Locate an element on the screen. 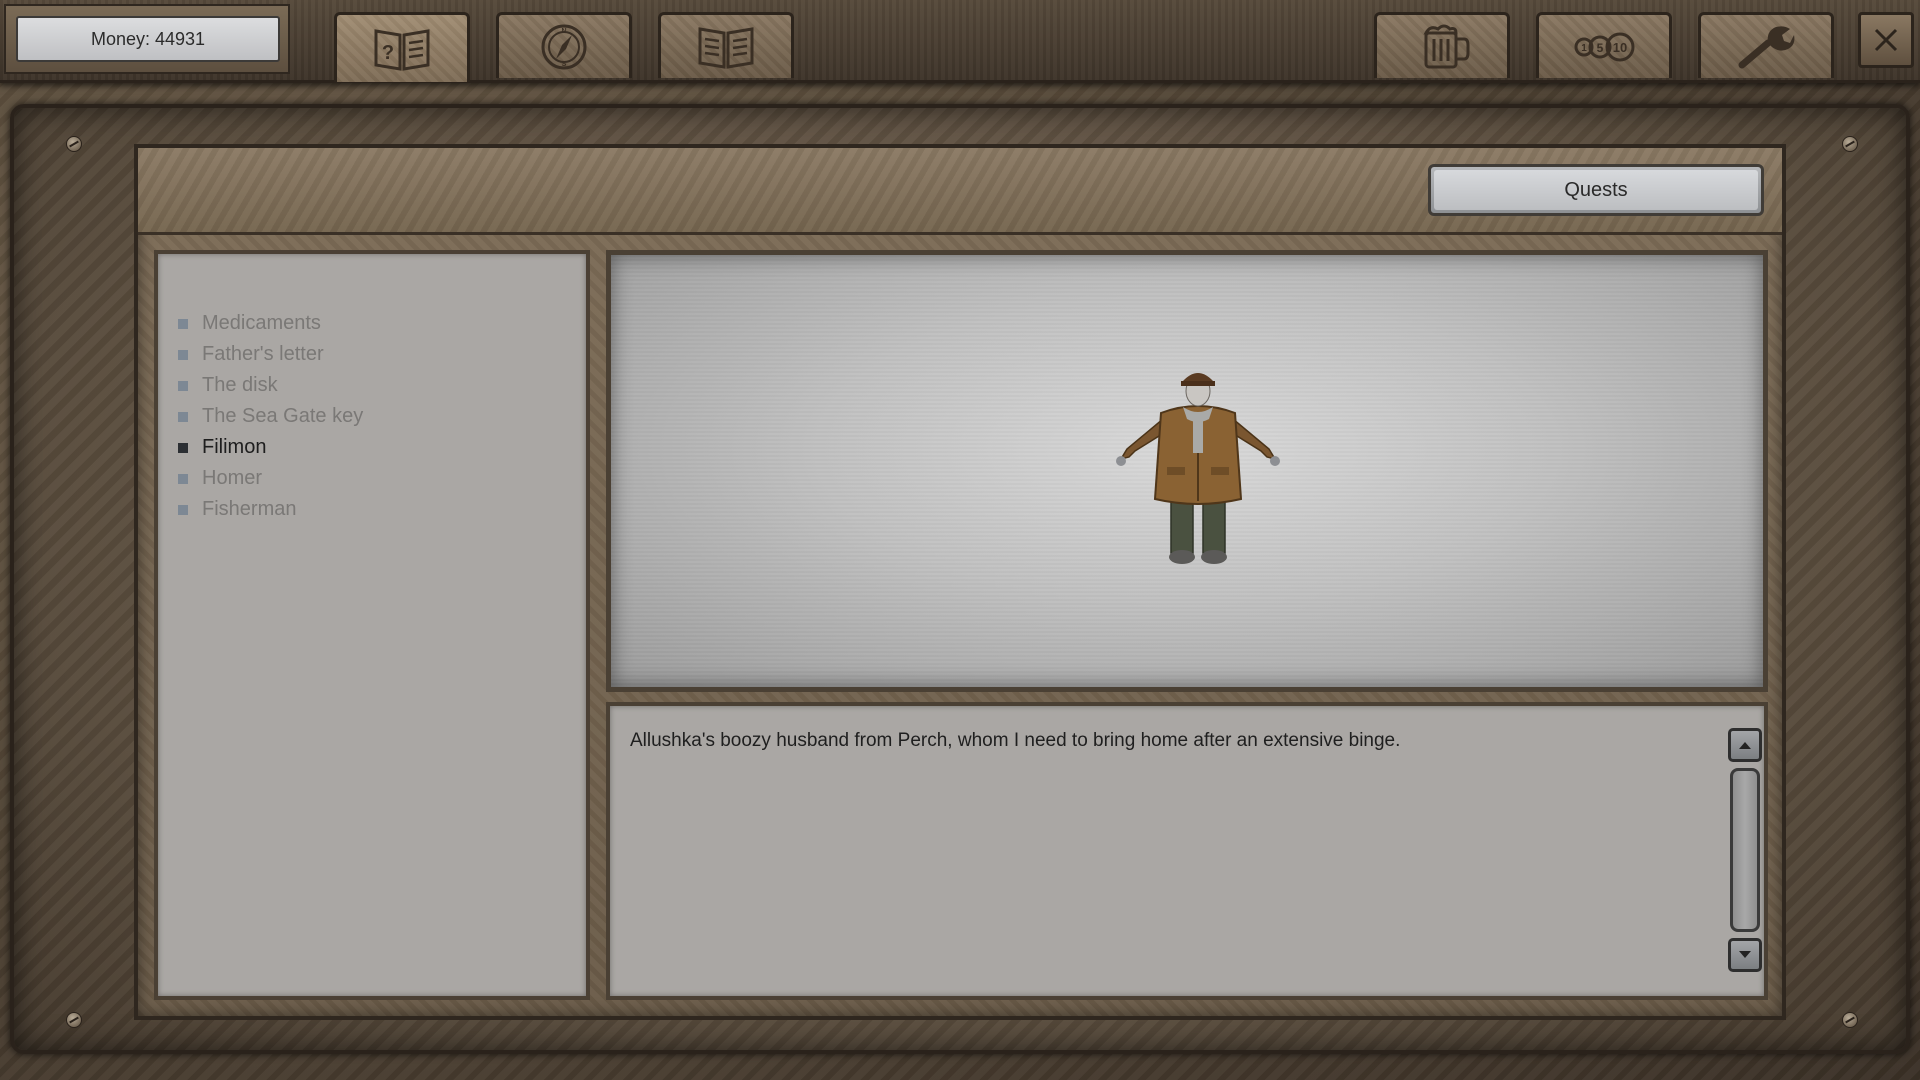  quest-entry: The Sea Gate key is located at coordinates (270, 416).